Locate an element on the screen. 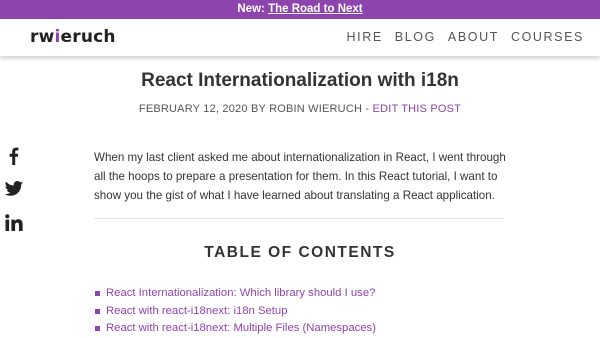 This screenshot has width=600, height=338. twitter-icon is located at coordinates (14, 189).